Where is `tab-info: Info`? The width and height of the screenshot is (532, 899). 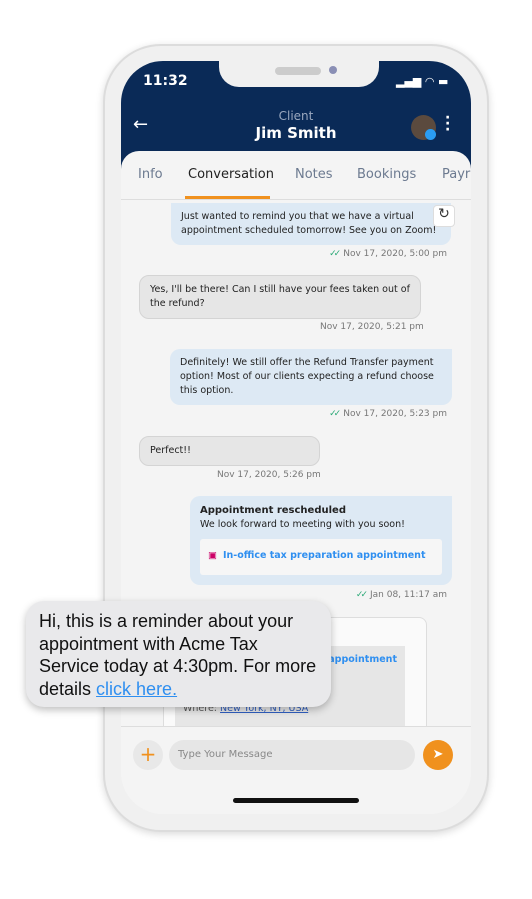 tab-info: Info is located at coordinates (150, 174).